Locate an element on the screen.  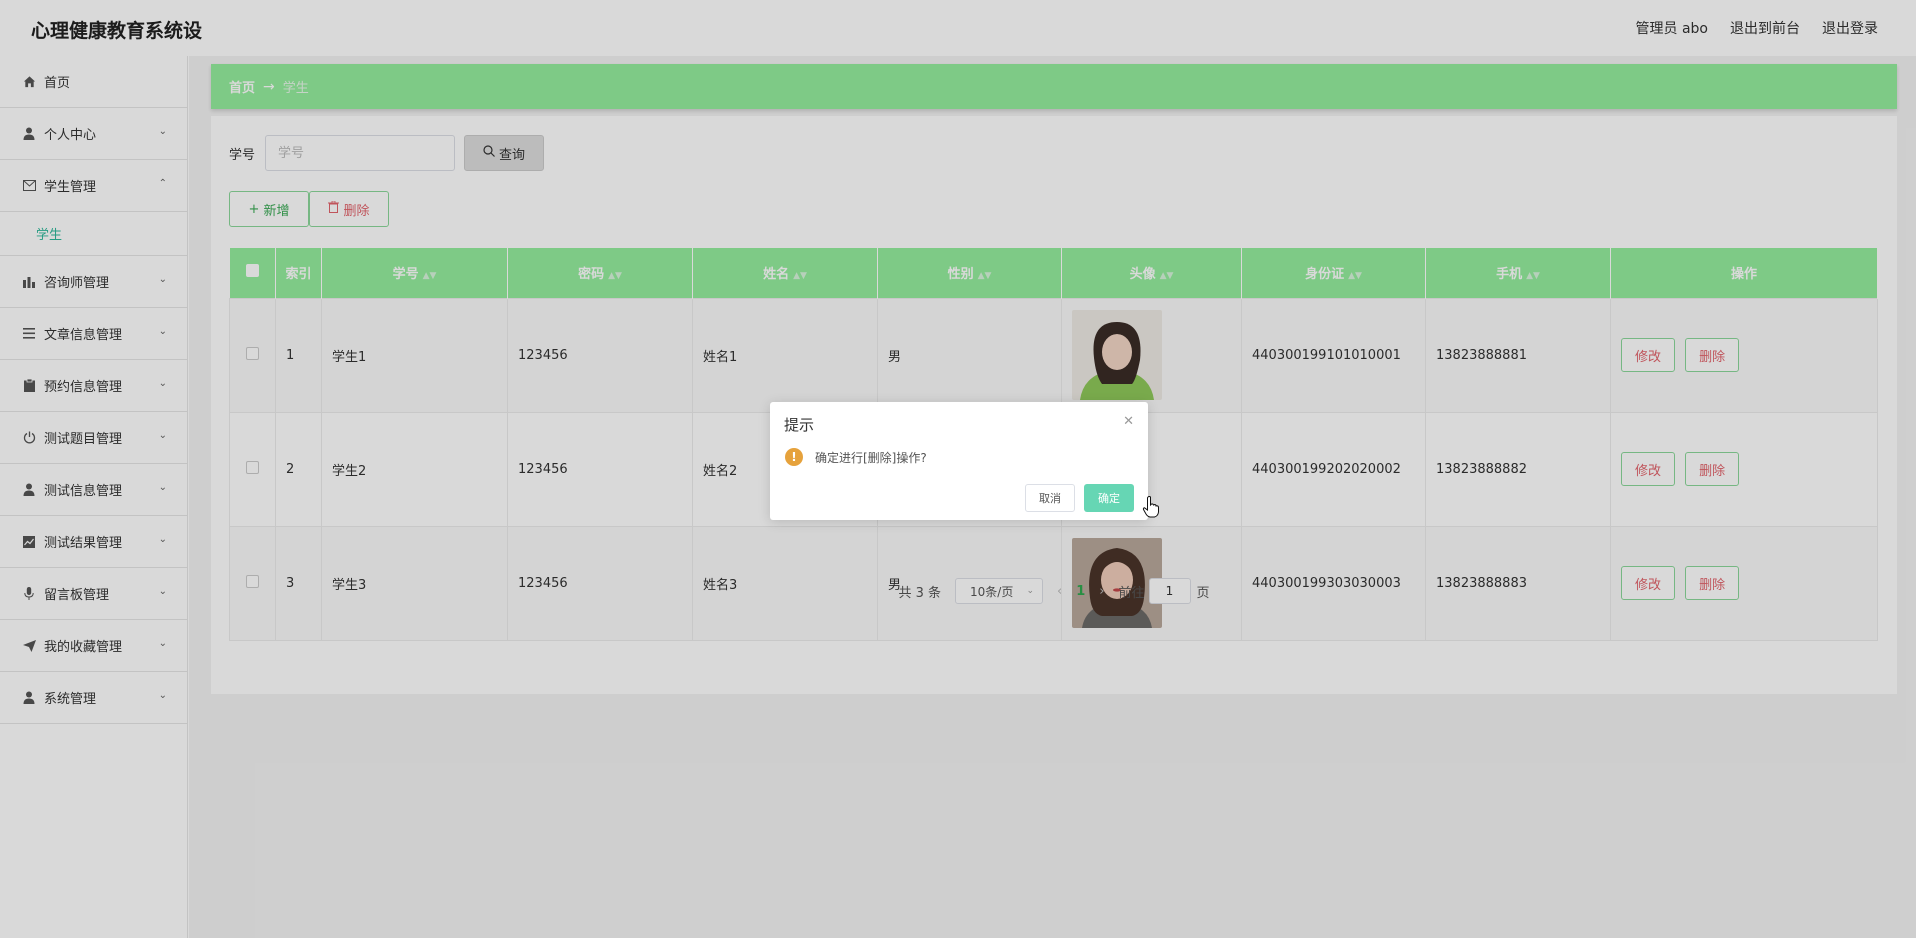
confirm-dialog: 提示 ✕ ! 确定进行[删除]操作? 取消 确定 is located at coordinates (959, 461).